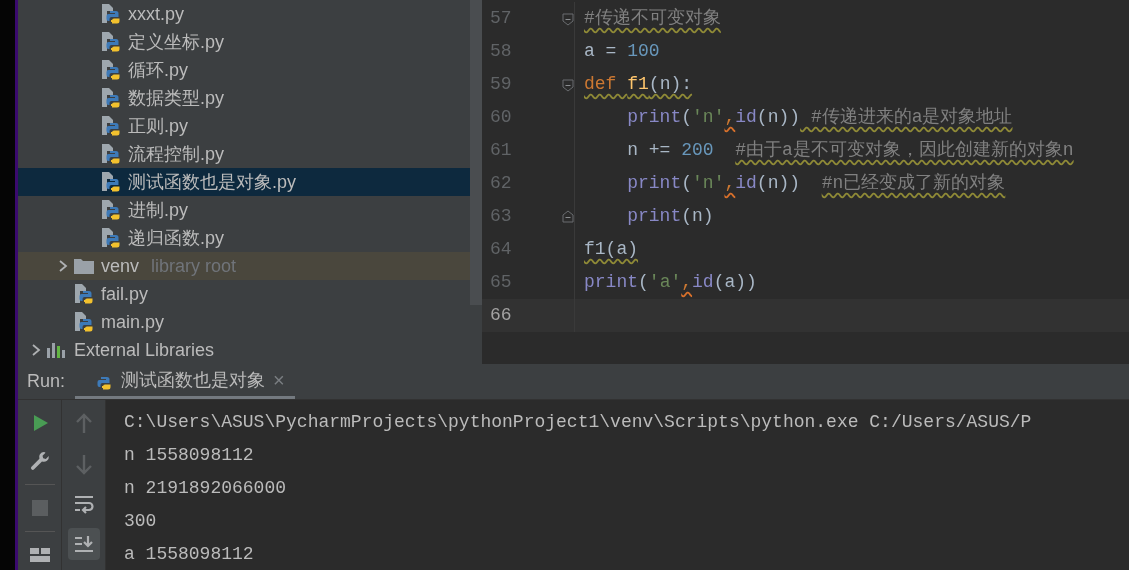  Describe the element at coordinates (851, 216) in the screenshot. I see `code-line: print(n)` at that location.